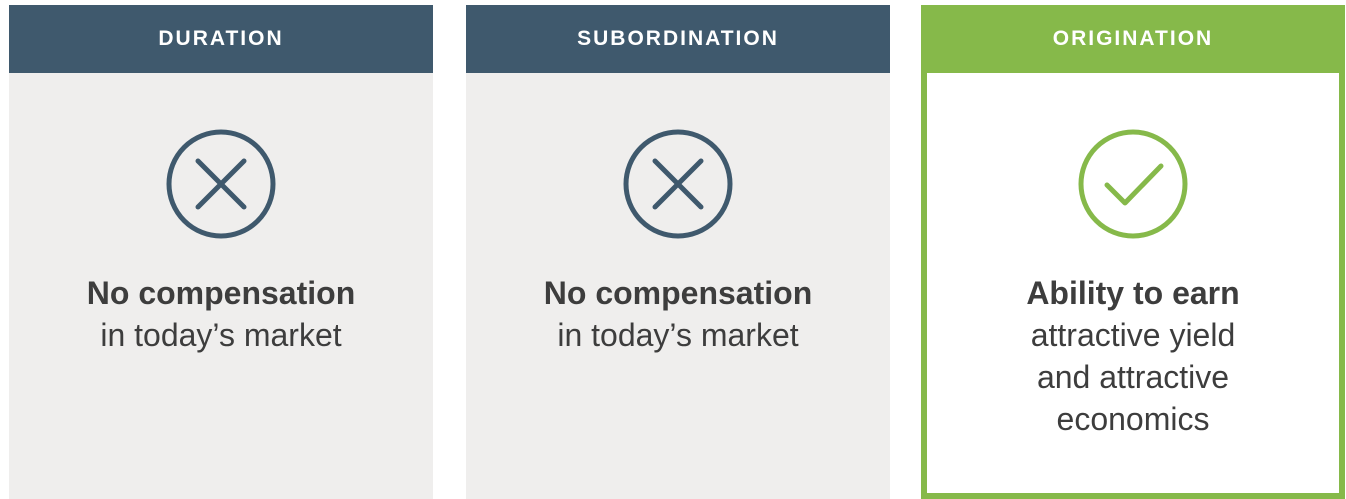 The height and width of the screenshot is (499, 1346). I want to click on subordination-header: SUBORDINATION, so click(678, 39).